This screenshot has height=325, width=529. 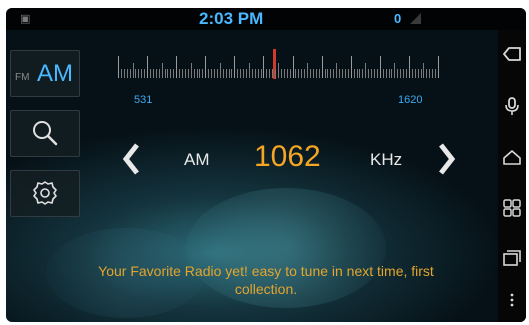 What do you see at coordinates (512, 208) in the screenshot?
I see `apps-grid-icon` at bounding box center [512, 208].